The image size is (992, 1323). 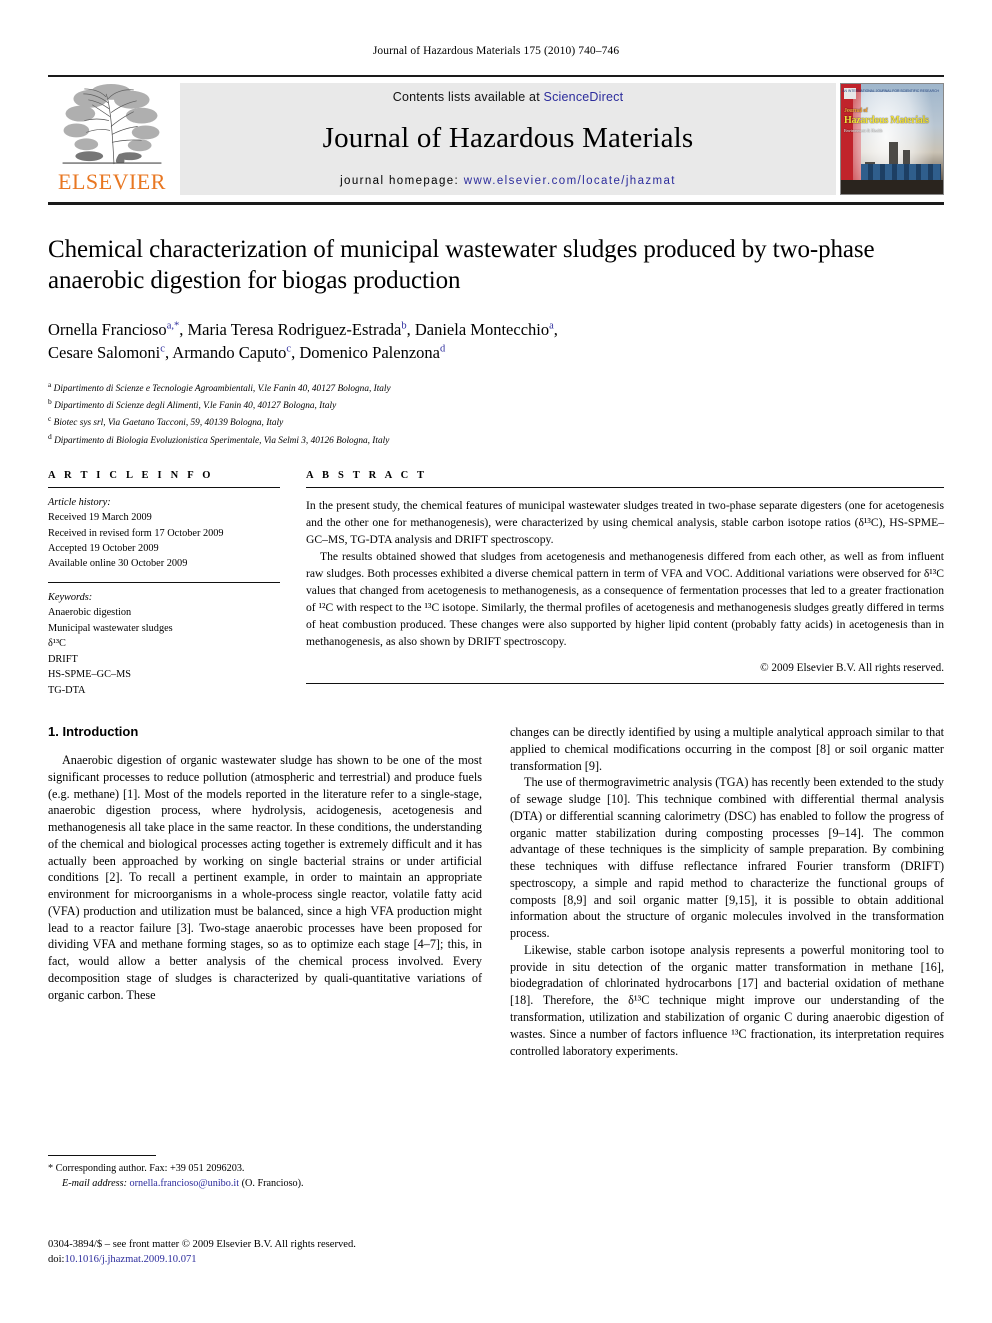 I want to click on keyword-item: TG-DTA, so click(x=67, y=690).